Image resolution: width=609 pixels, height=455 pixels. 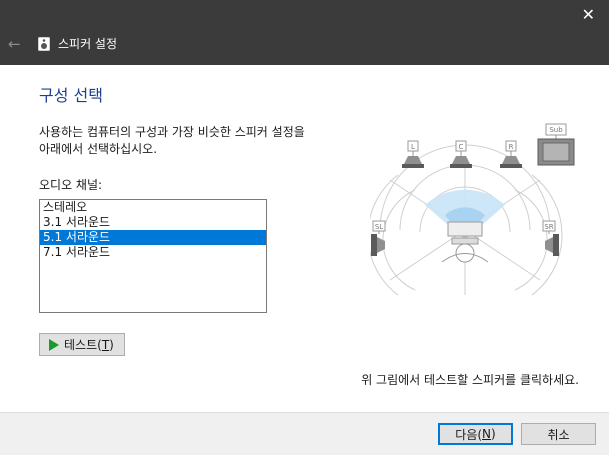 I want to click on speaker-label-r: R, so click(x=511, y=147).